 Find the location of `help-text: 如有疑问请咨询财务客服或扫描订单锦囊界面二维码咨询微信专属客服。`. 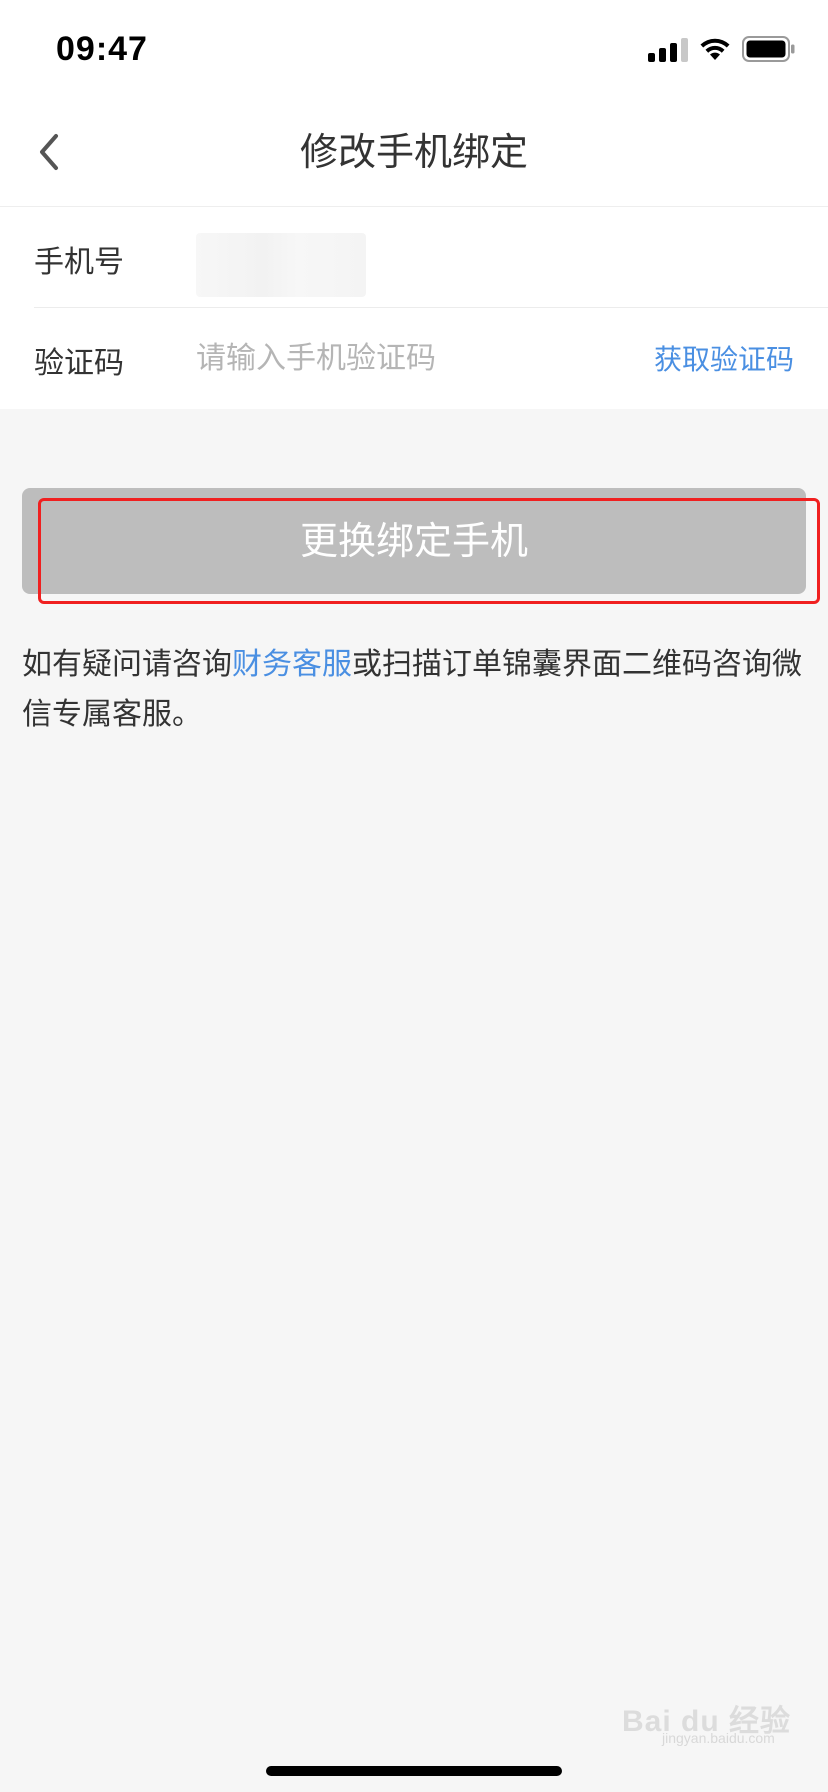

help-text: 如有疑问请咨询财务客服或扫描订单锦囊界面二维码咨询微信专属客服。 is located at coordinates (414, 690).